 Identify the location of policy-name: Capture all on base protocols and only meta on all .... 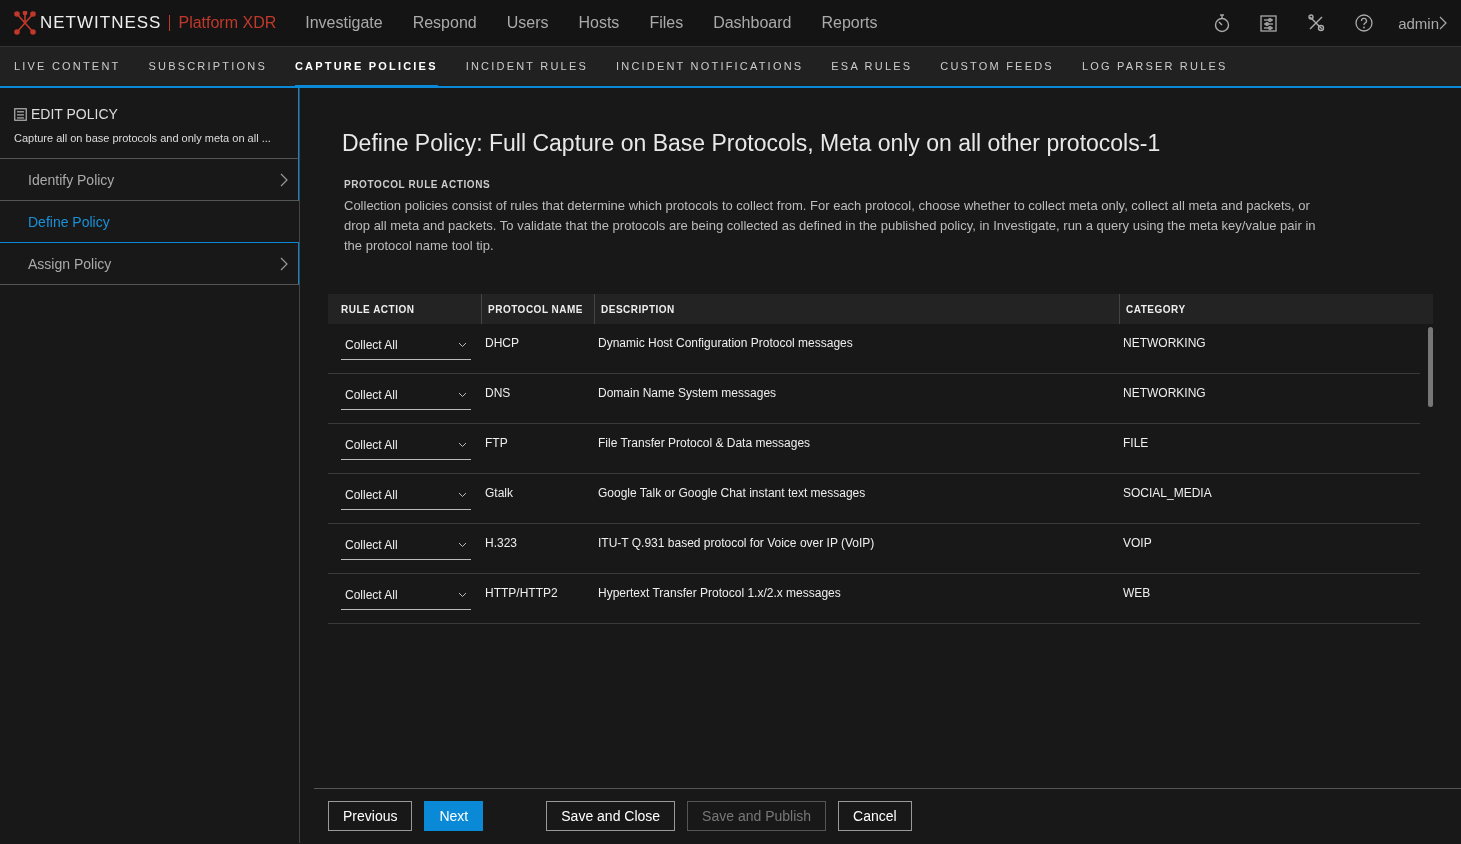
(143, 138).